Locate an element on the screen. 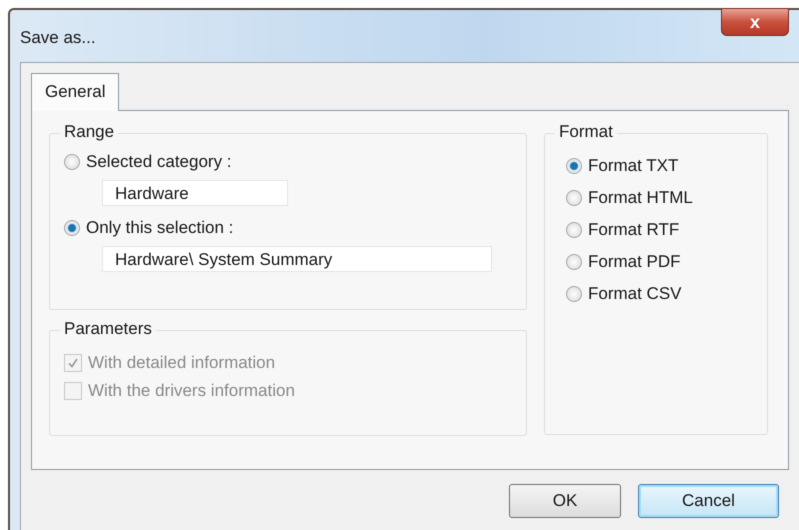 Image resolution: width=799 pixels, height=530 pixels. radio-label: Only this selection : is located at coordinates (160, 228).